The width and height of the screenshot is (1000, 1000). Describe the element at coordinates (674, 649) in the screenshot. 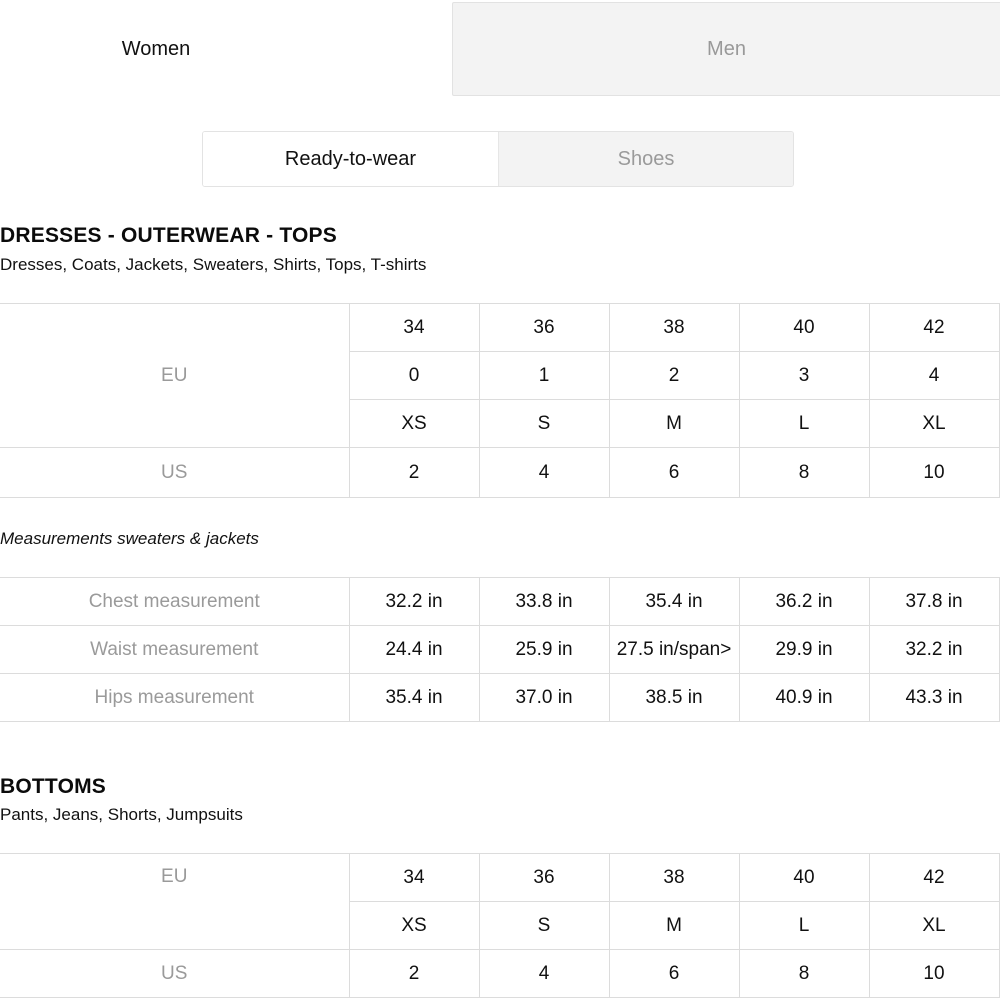

I see `table-cell: 27.5 in/span>` at that location.